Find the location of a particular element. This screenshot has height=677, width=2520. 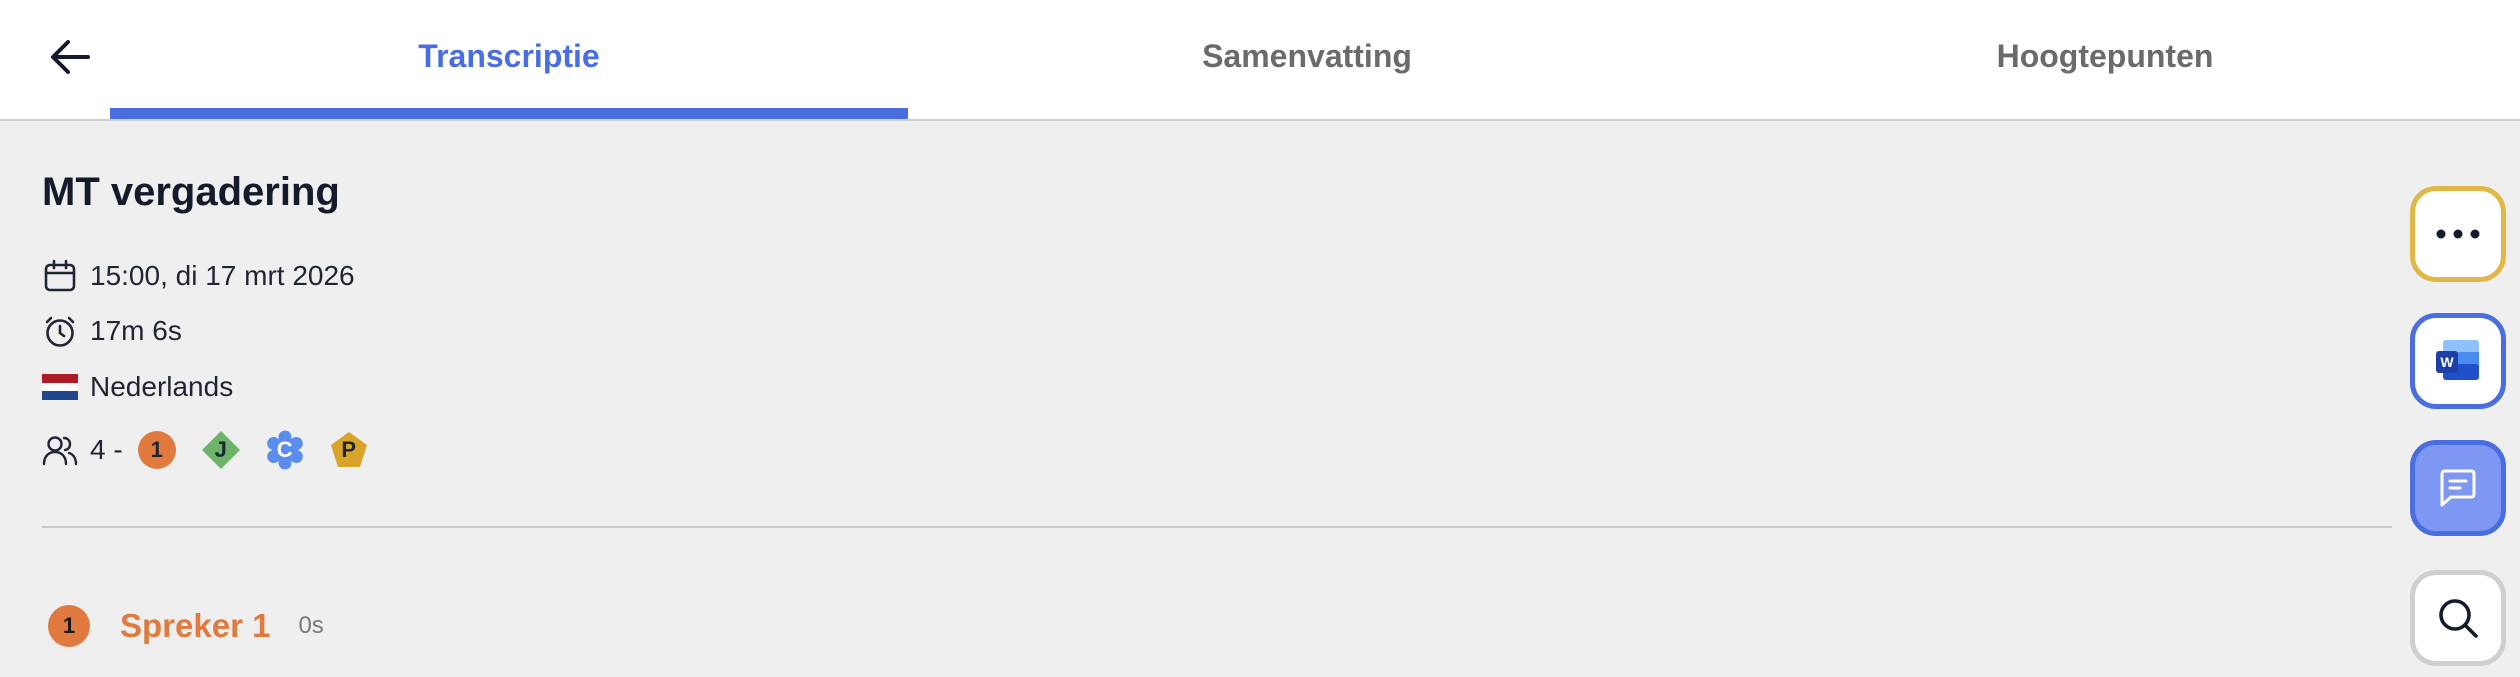

users-icon is located at coordinates (60, 450).